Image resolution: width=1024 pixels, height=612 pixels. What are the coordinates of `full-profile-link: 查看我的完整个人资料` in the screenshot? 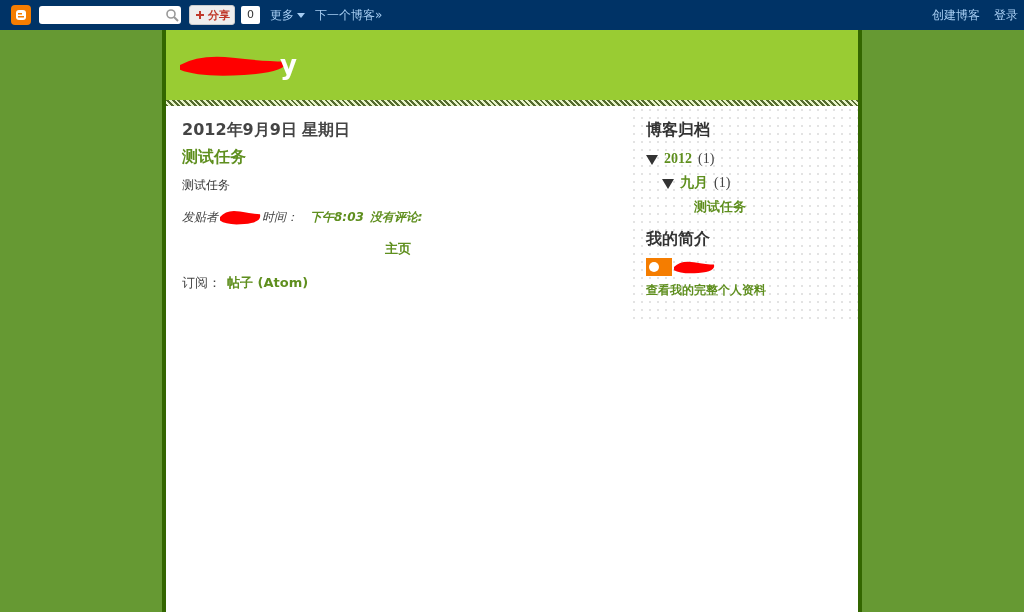 It's located at (746, 290).